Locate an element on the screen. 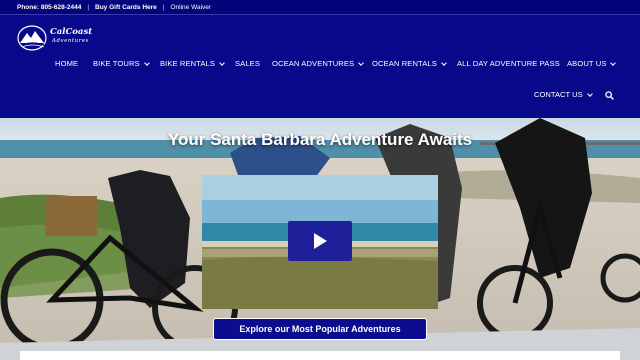  hero-video-player is located at coordinates (320, 242).